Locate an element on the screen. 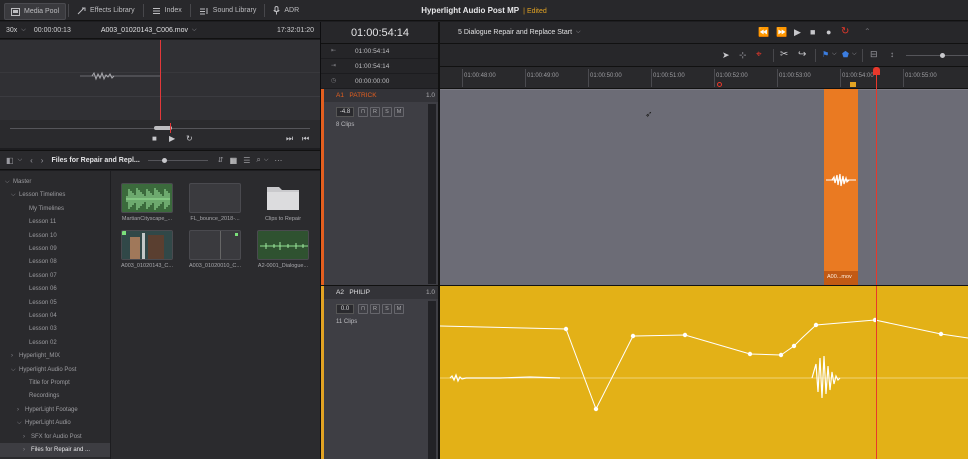 This screenshot has width=968, height=459. source-clip-name: A003_01020143_C006.mov is located at coordinates (144, 30).